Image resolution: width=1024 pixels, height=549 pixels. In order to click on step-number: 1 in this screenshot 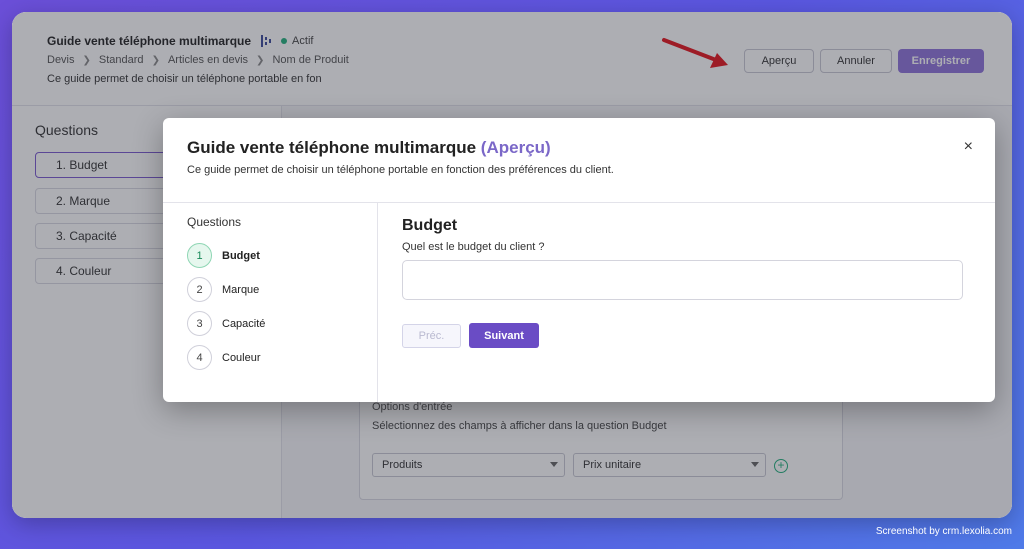, I will do `click(199, 255)`.